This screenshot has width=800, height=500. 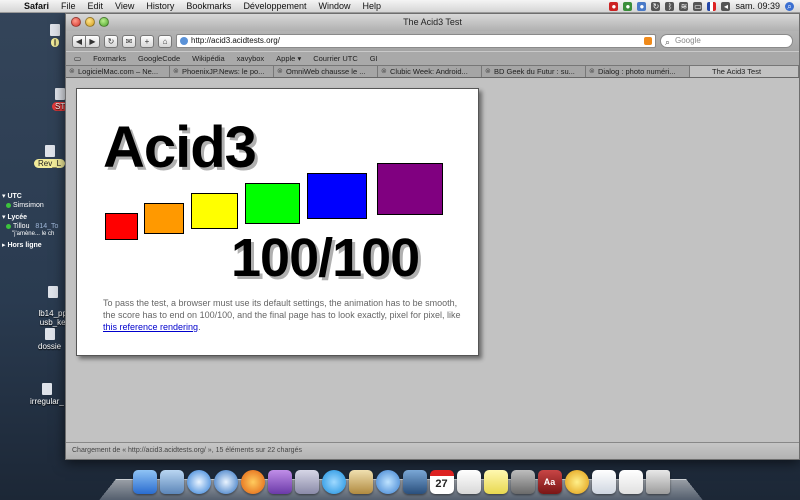 What do you see at coordinates (372, 6) in the screenshot?
I see `menu-help: Help` at bounding box center [372, 6].